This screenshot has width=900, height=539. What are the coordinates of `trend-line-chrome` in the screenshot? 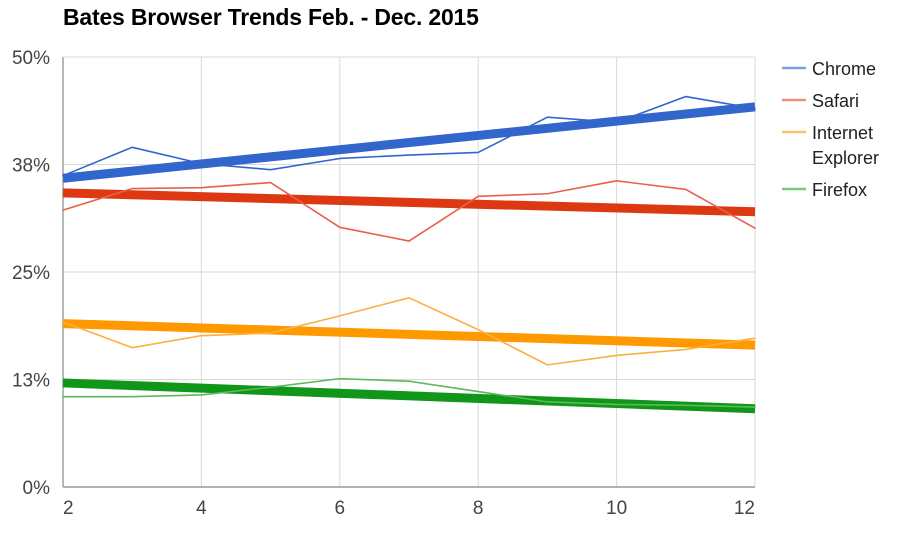 It's located at (409, 142).